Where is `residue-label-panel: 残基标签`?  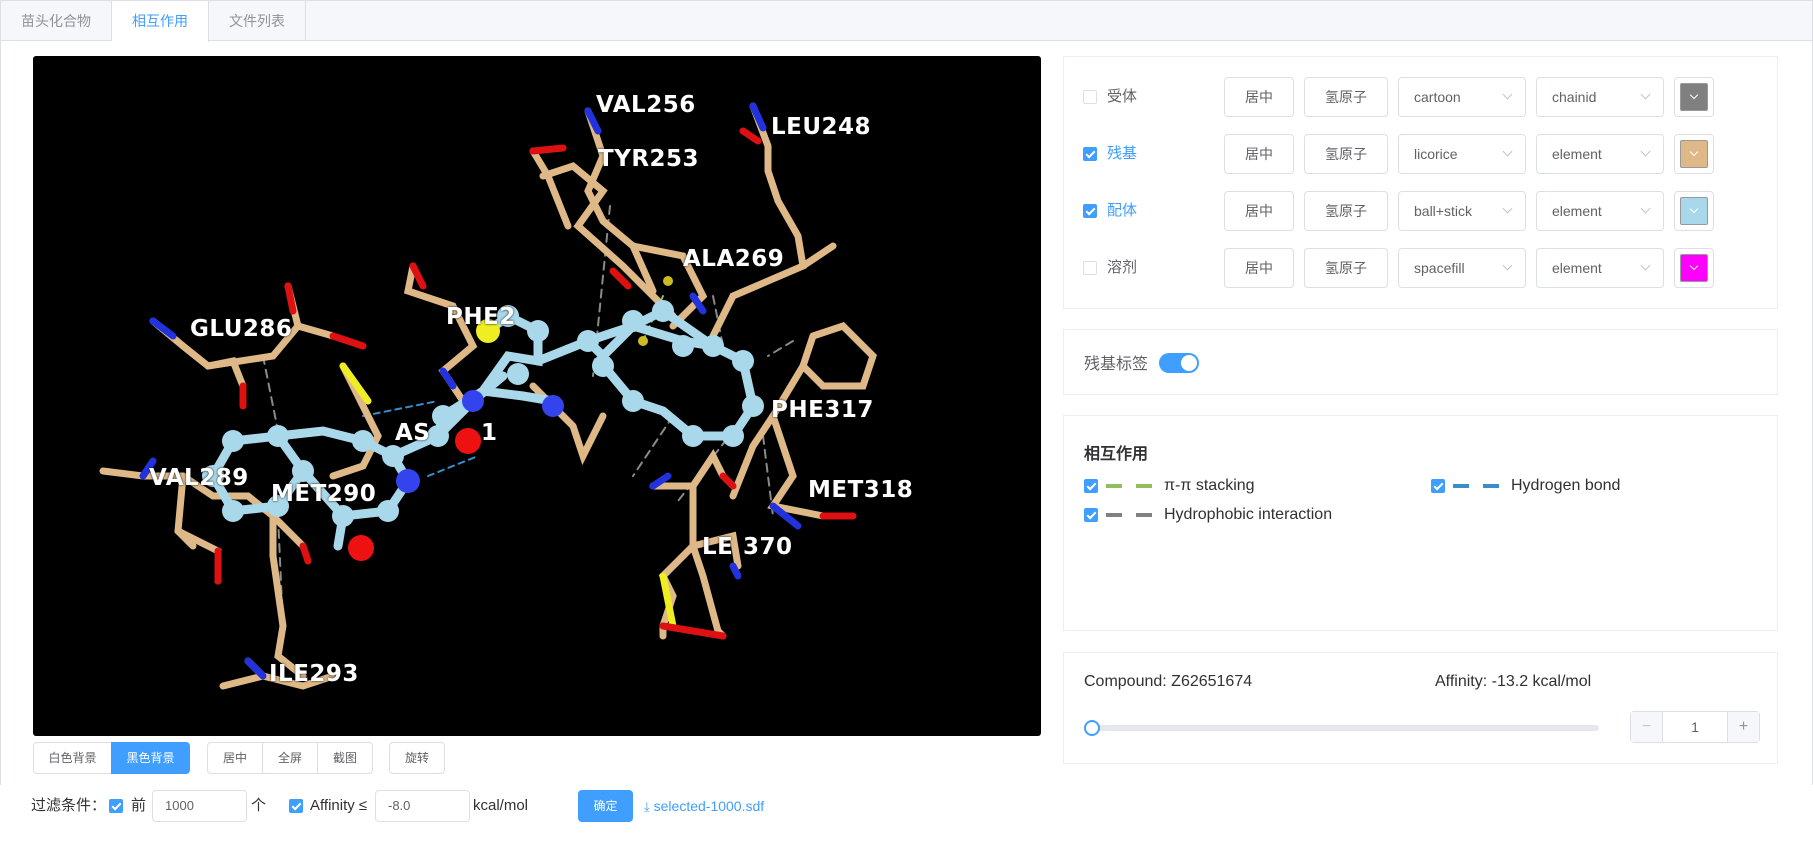
residue-label-panel: 残基标签 is located at coordinates (1420, 362).